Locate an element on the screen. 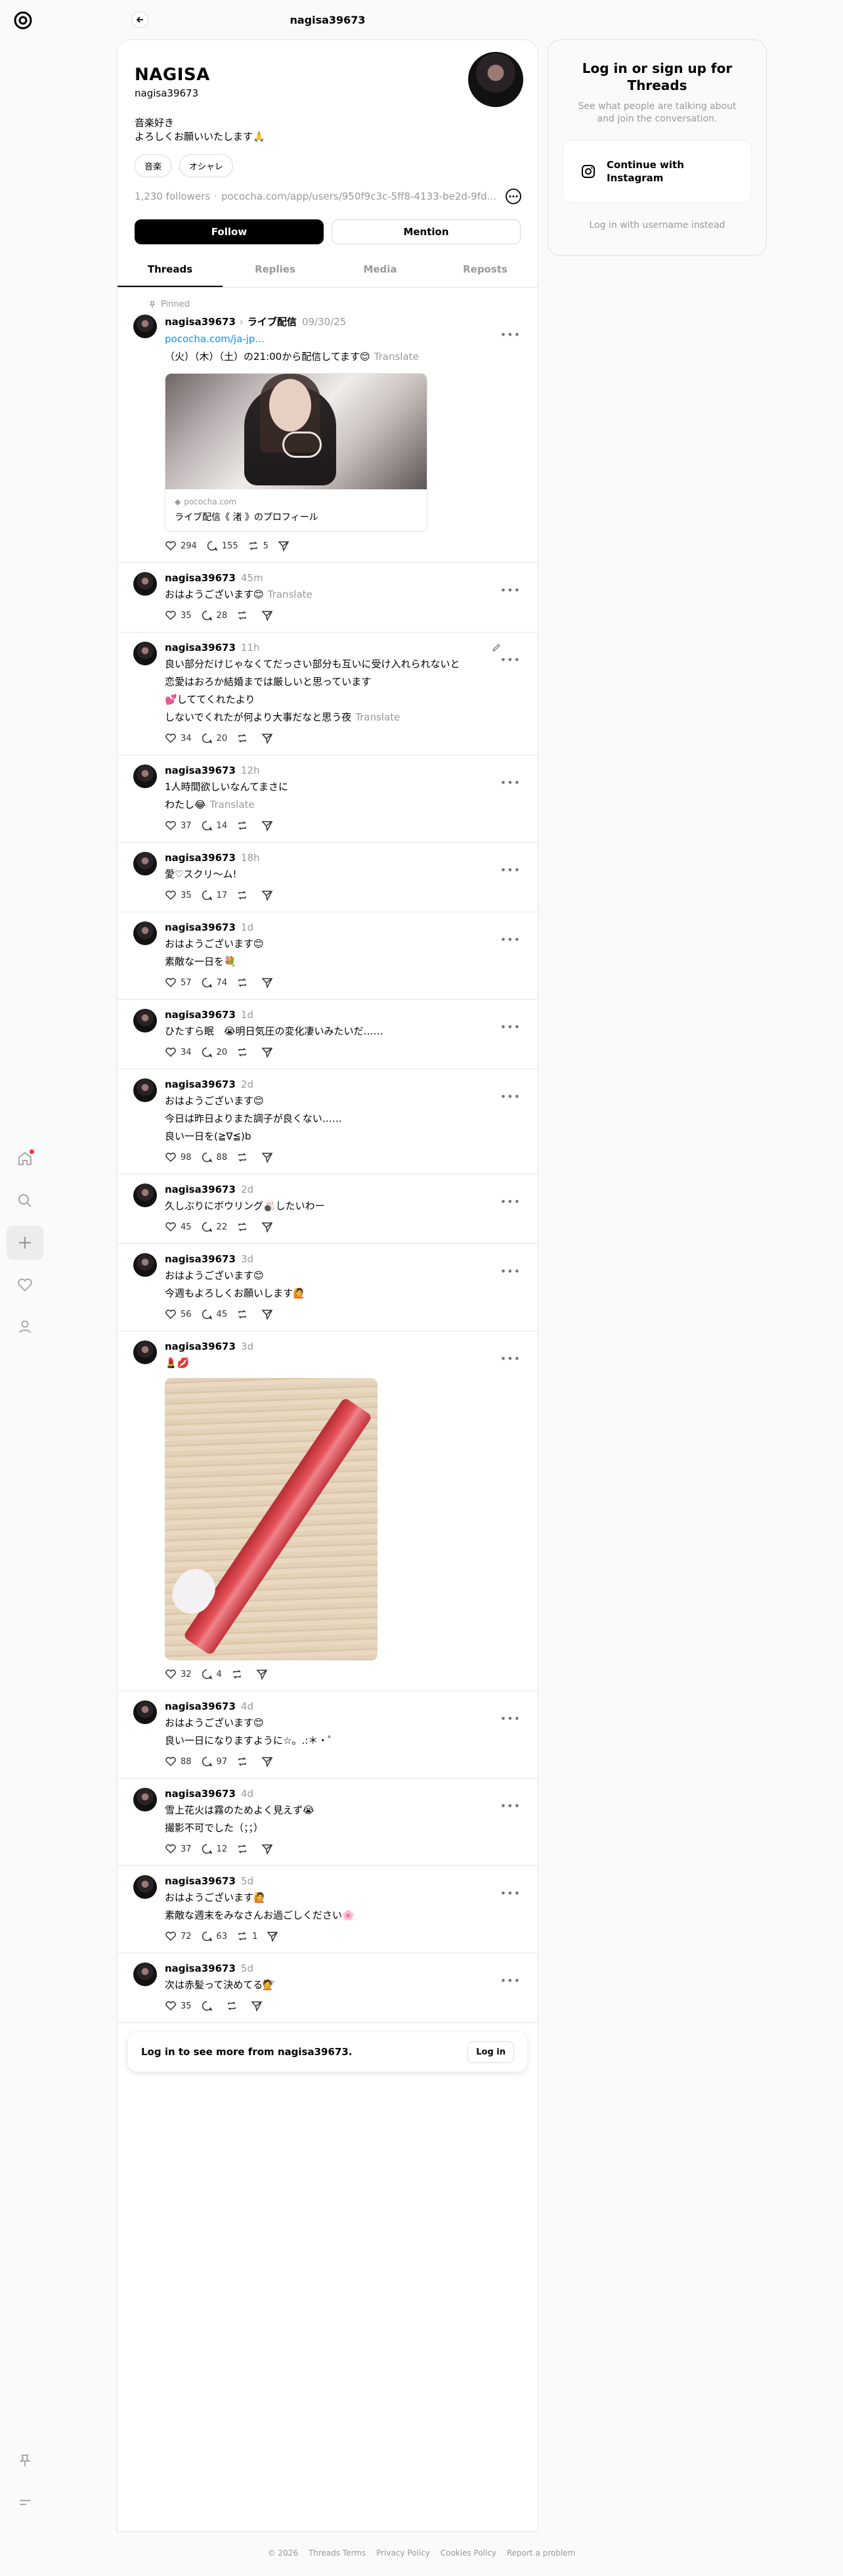  link-preview-card: ◆ pococha.com ライブ配信《 渚 》のプロフィール is located at coordinates (296, 452).